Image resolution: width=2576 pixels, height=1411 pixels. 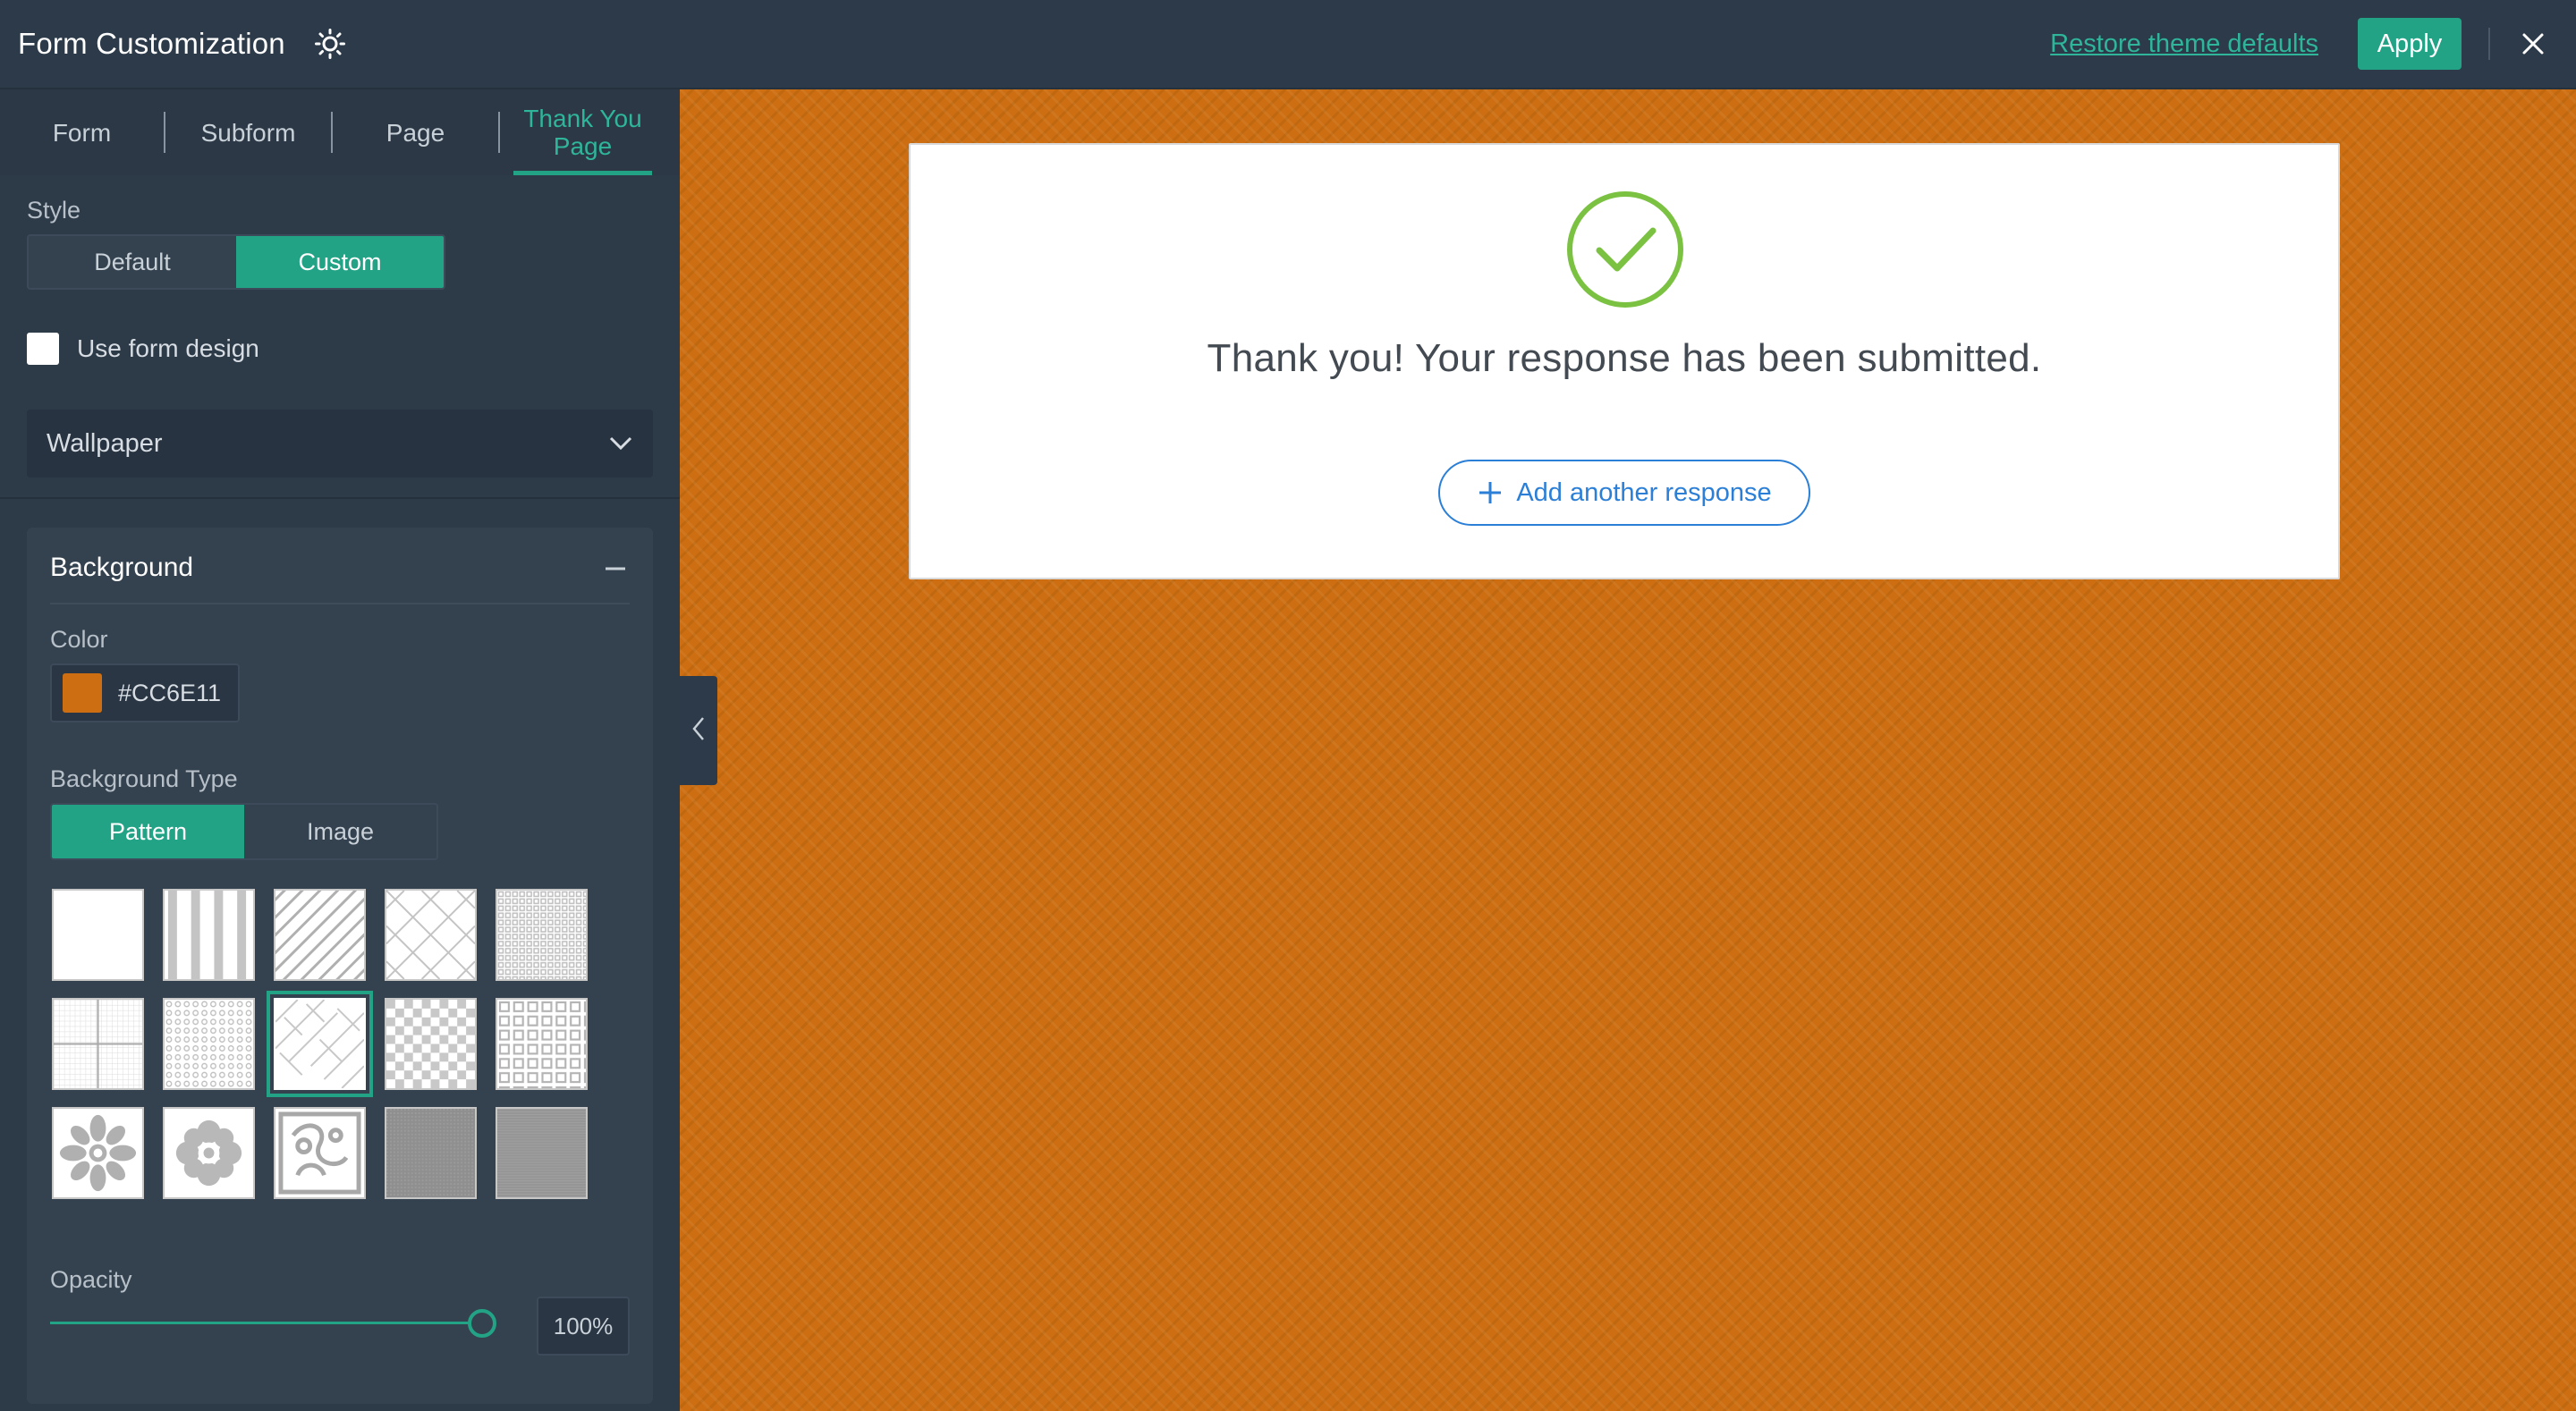 I want to click on pattern-diamond-lattice, so click(x=431, y=935).